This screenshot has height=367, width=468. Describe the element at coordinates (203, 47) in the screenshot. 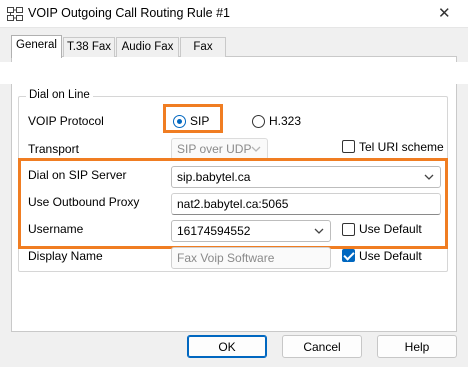

I see `tab-fax: Fax` at that location.